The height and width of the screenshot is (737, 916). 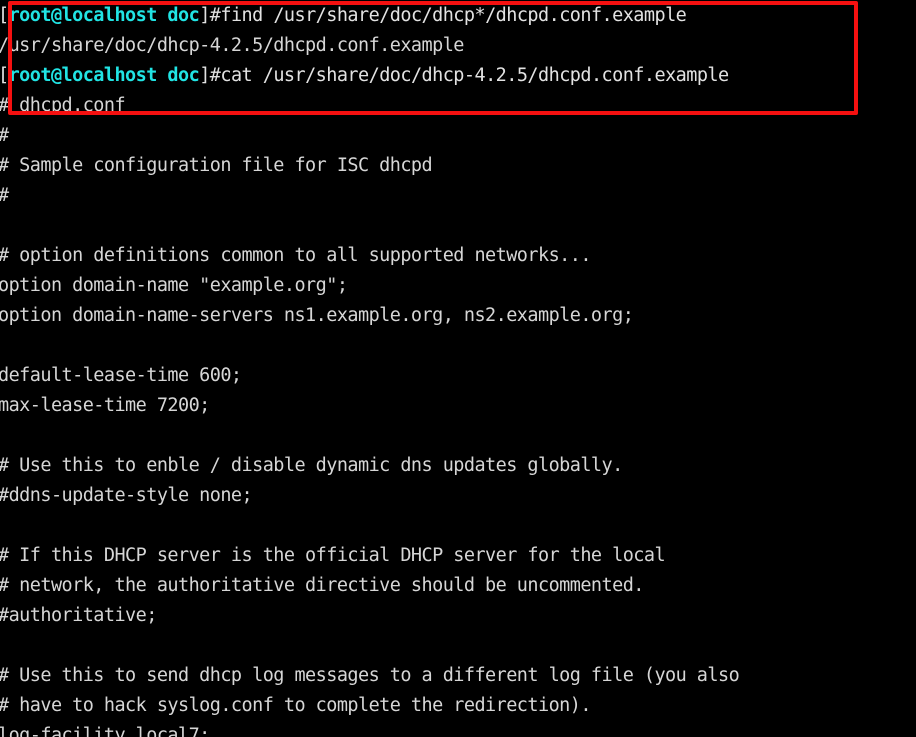 I want to click on output-text: max-lease-time 7200;, so click(x=105, y=405).